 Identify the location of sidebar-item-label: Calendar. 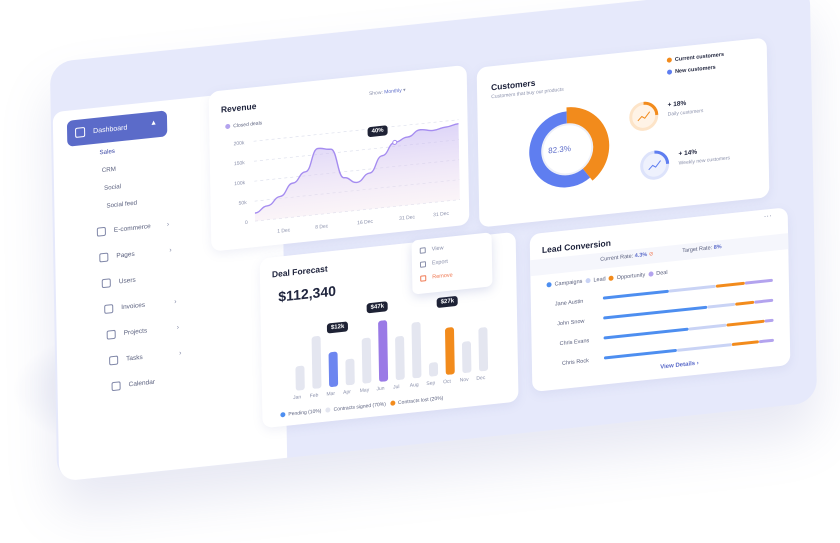
(142, 383).